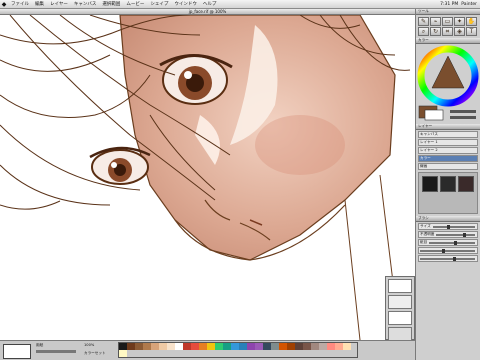  I want to click on brush-size-label: サイズ, so click(425, 226).